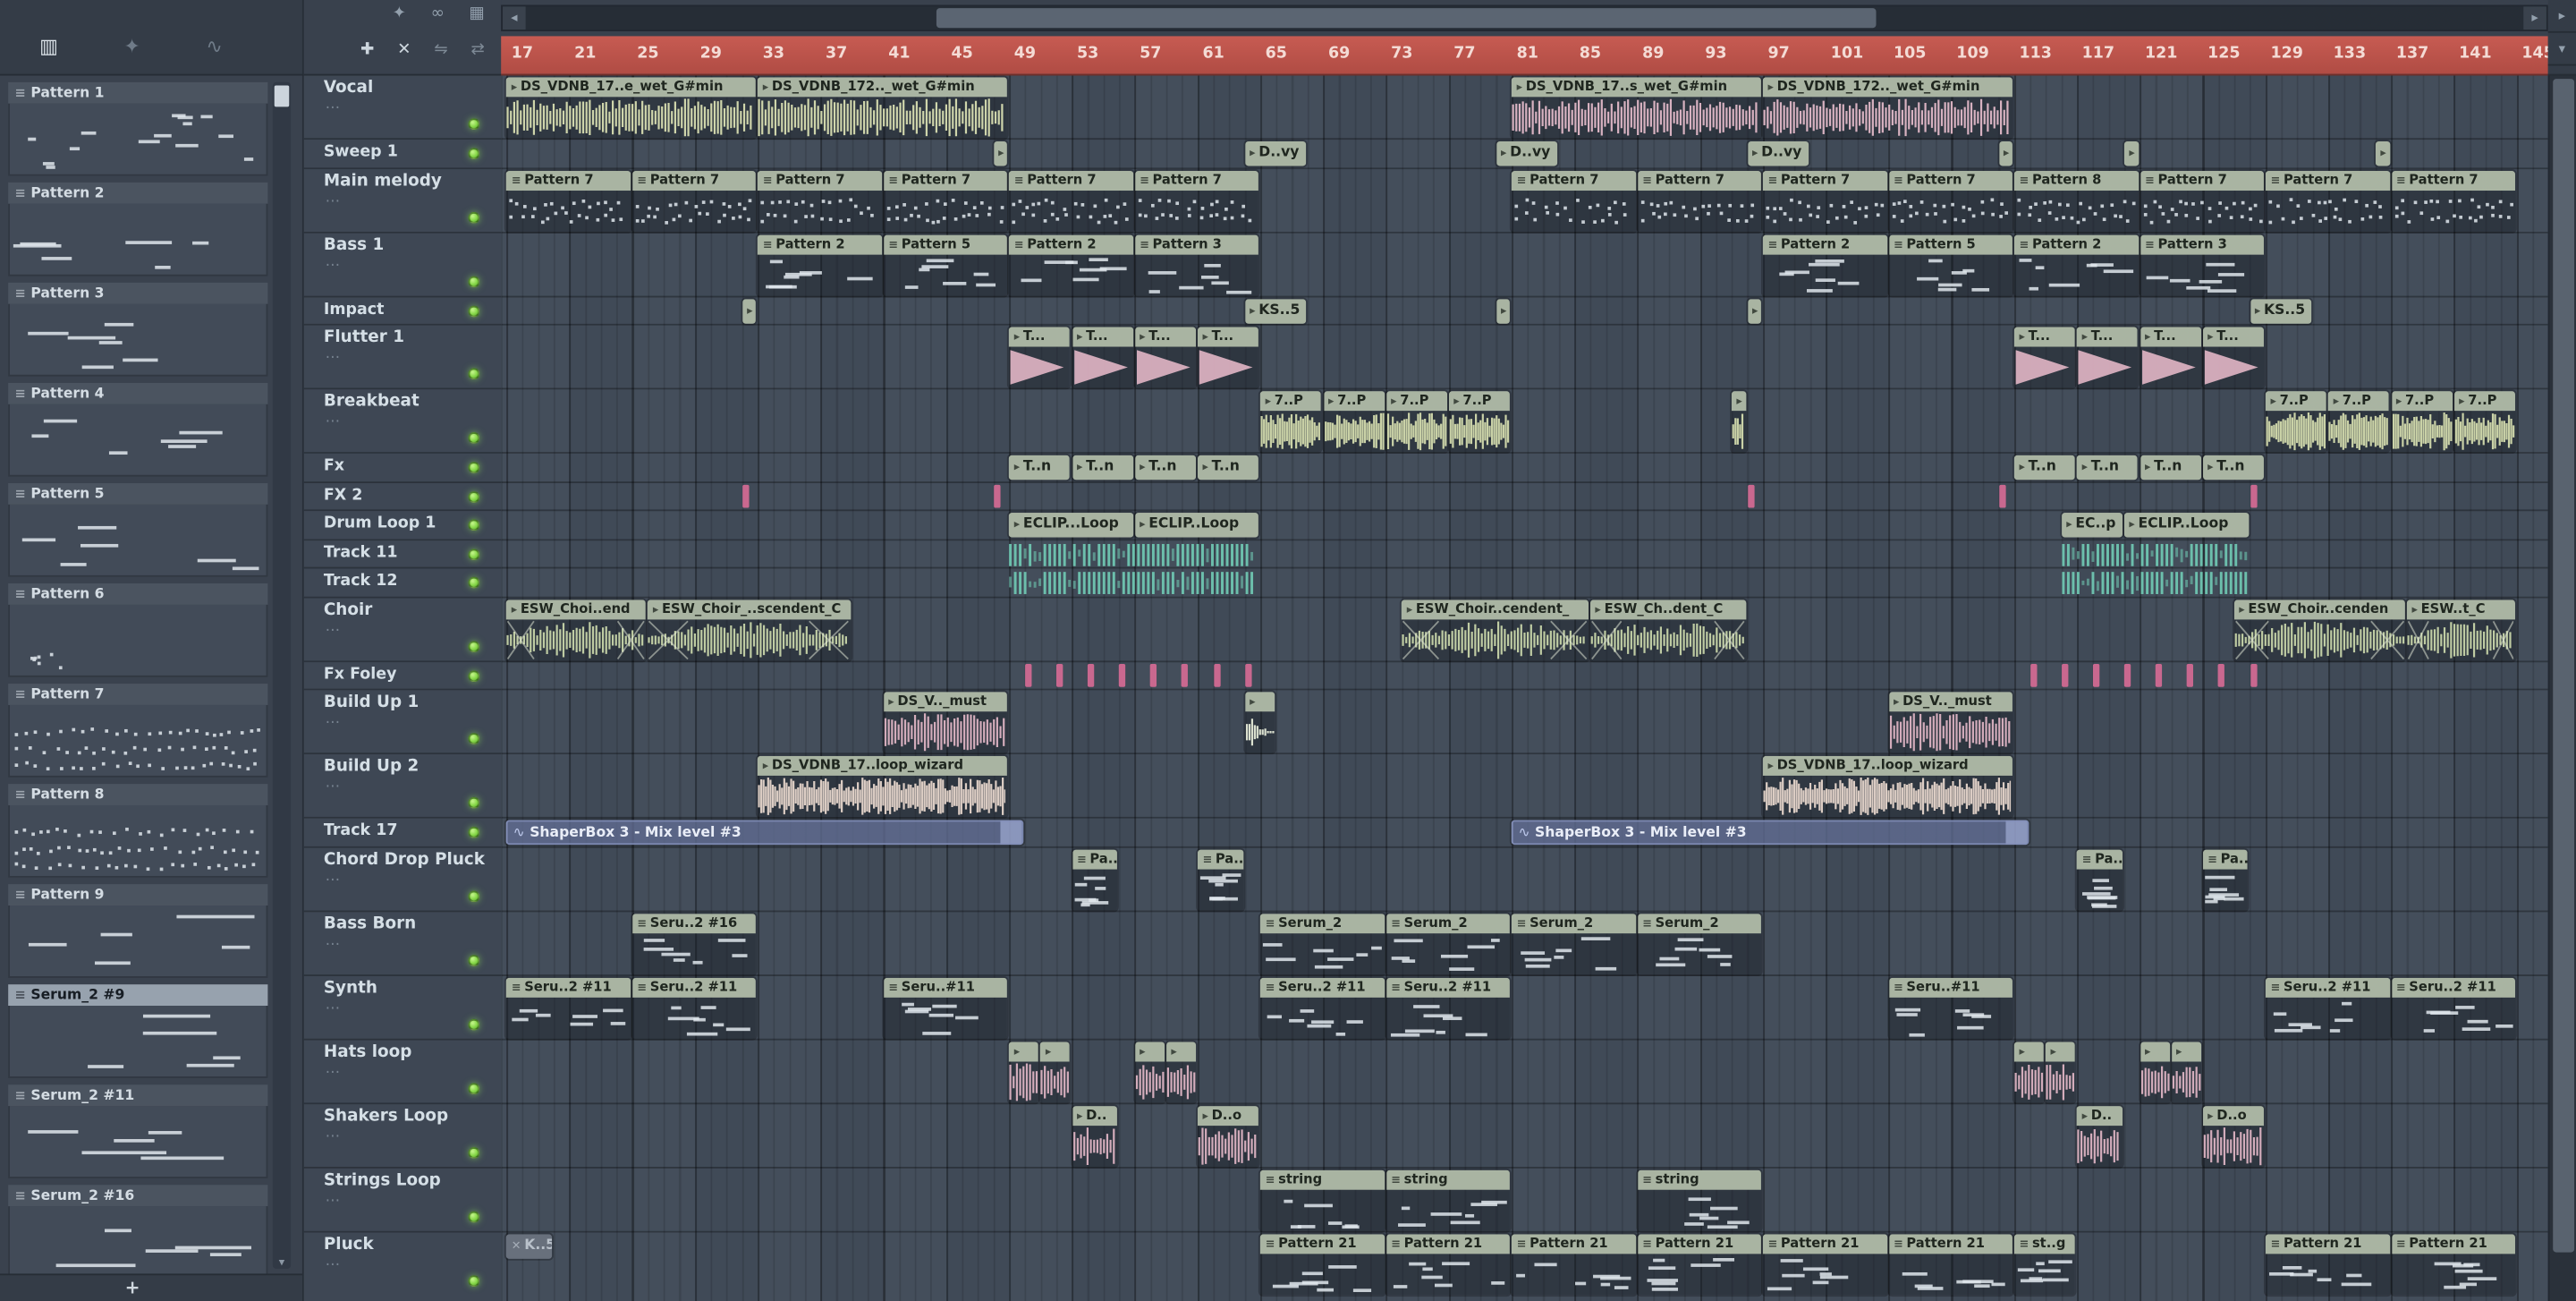 Image resolution: width=2576 pixels, height=1301 pixels. What do you see at coordinates (514, 18) in the screenshot?
I see `scroll-left-icon: ◂` at bounding box center [514, 18].